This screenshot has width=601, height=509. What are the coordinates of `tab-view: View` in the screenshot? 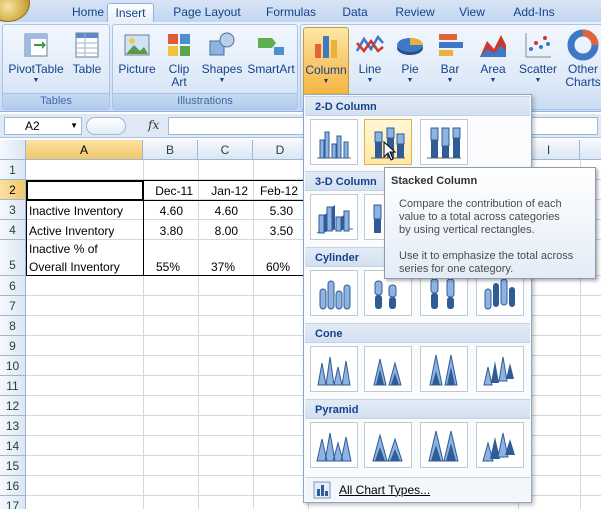 It's located at (472, 12).